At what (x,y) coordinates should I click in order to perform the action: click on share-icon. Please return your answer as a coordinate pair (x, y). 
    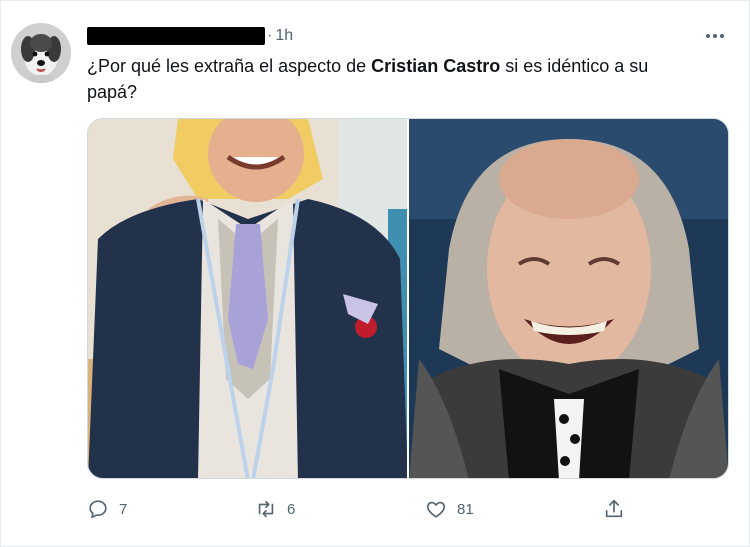
    Looking at the image, I should click on (614, 508).